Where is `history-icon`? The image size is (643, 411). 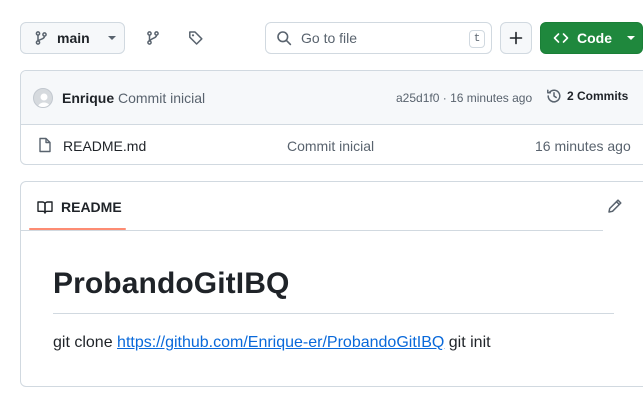 history-icon is located at coordinates (554, 96).